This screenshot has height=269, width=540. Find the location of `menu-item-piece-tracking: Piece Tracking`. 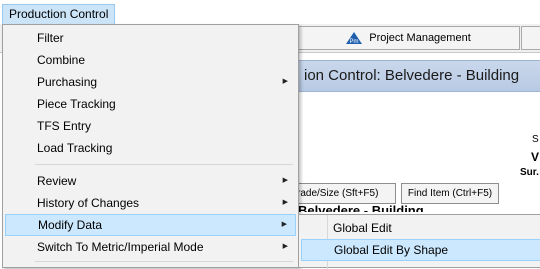

menu-item-piece-tracking: Piece Tracking is located at coordinates (150, 104).